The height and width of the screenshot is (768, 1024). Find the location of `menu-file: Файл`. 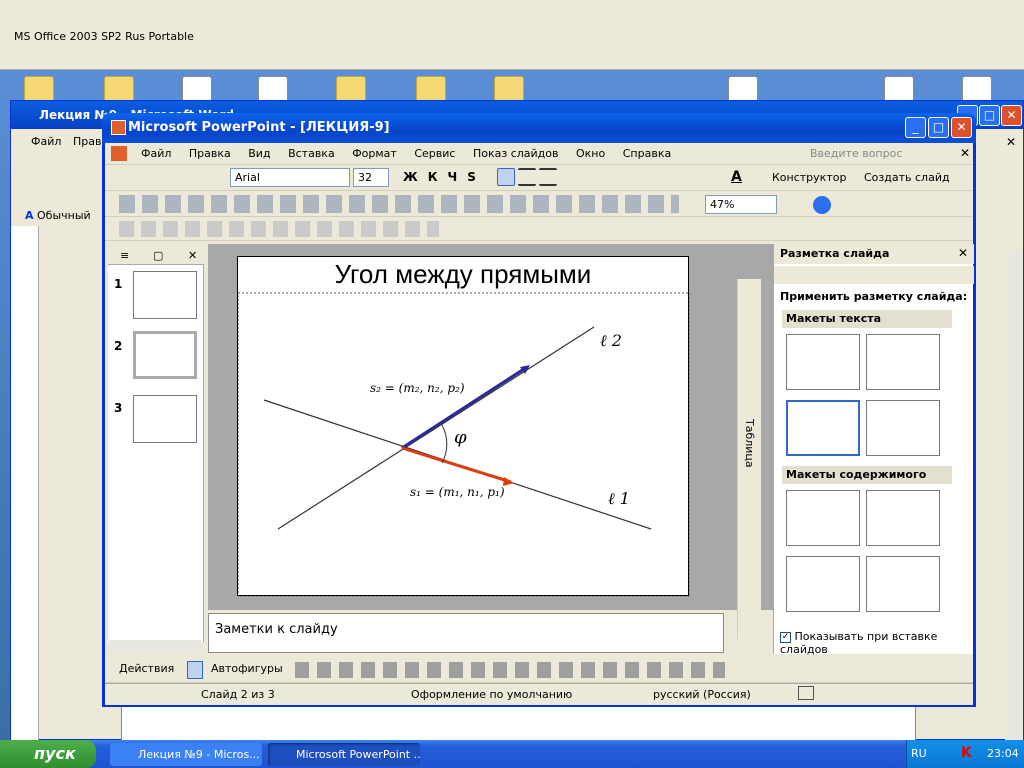

menu-file: Файл is located at coordinates (156, 153).